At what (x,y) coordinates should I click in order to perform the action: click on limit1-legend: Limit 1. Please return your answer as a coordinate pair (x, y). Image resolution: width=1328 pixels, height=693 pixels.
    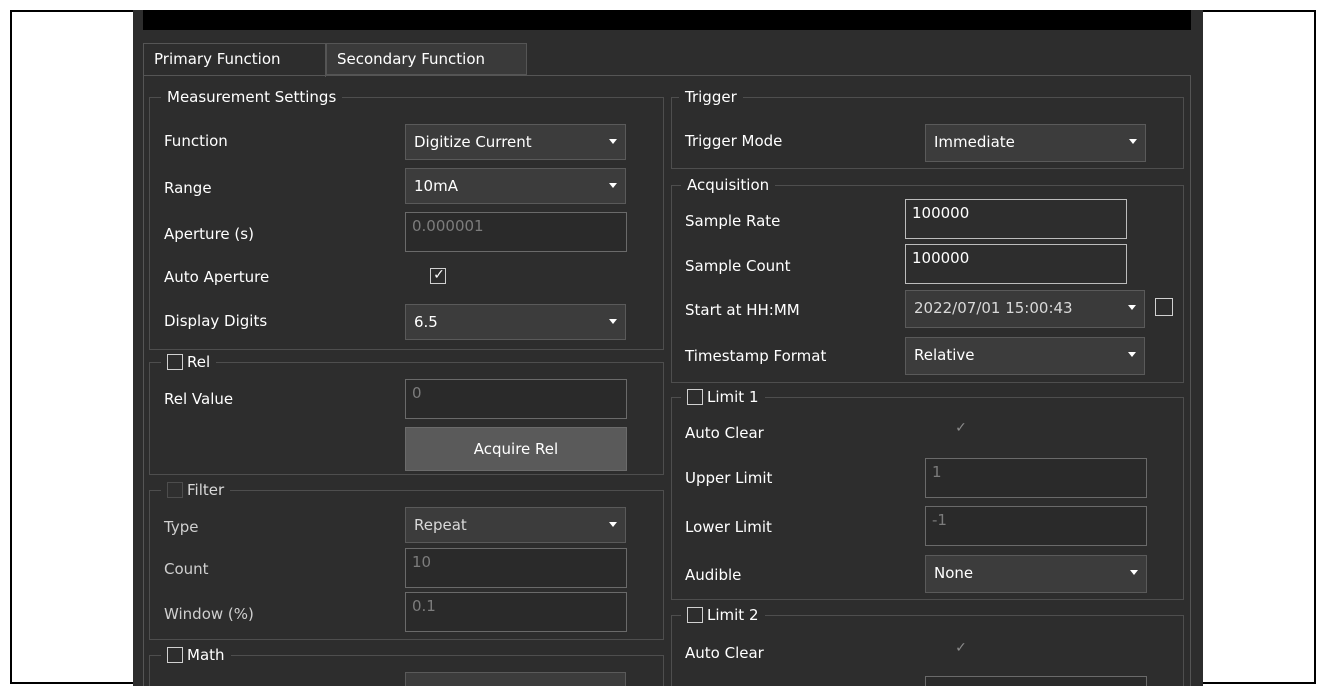
    Looking at the image, I should click on (723, 397).